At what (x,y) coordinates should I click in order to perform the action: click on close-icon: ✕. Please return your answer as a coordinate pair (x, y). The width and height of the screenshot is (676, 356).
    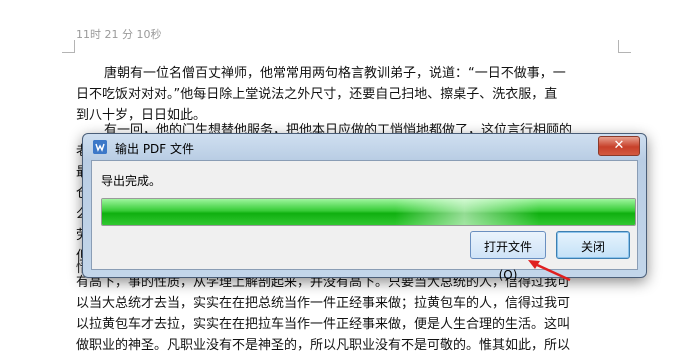
    Looking at the image, I should click on (619, 146).